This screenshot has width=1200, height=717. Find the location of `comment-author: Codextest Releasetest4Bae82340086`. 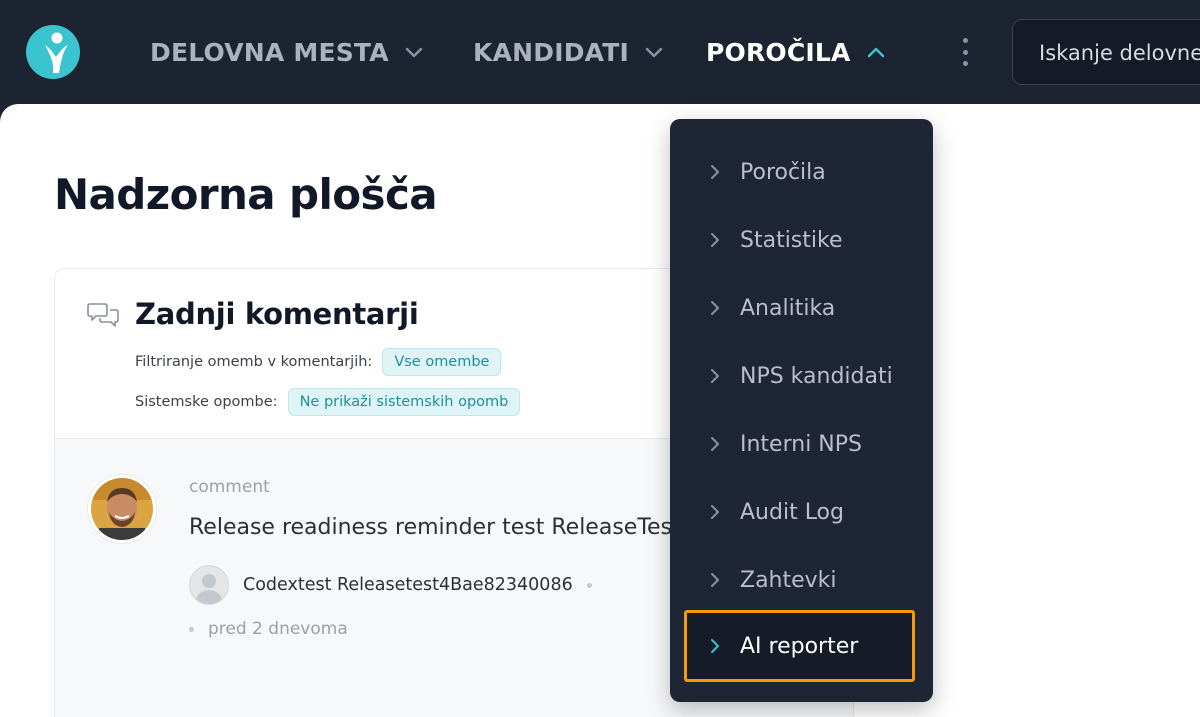

comment-author: Codextest Releasetest4Bae82340086 is located at coordinates (408, 585).